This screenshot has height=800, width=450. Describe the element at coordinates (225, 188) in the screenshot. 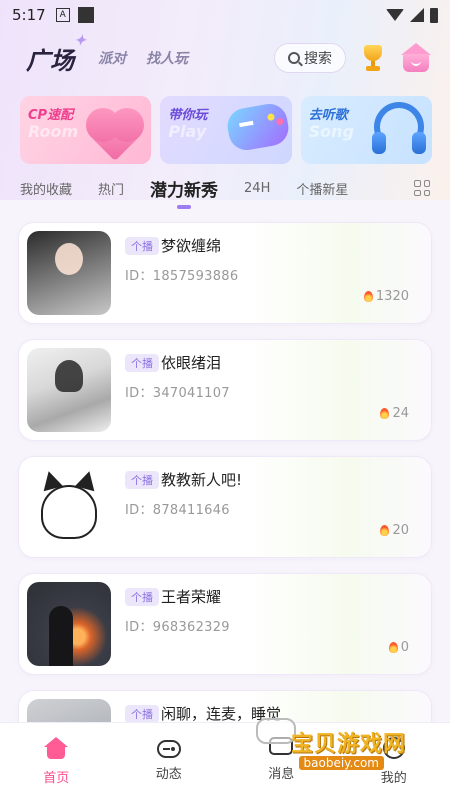

I see `category-tabs: 我的收藏 热门 潜力新秀 24H 个播新星` at that location.